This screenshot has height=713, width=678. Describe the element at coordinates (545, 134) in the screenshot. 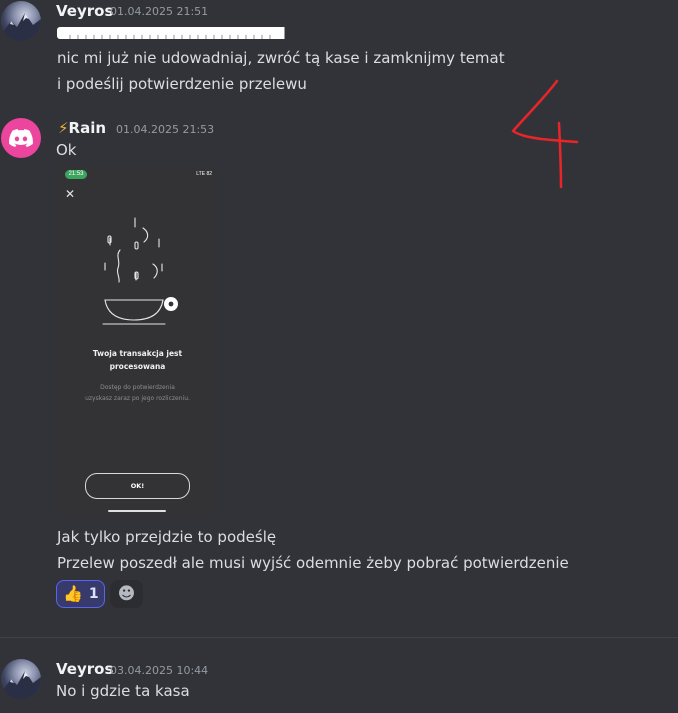

I see `handwritten-annotation-drawing` at that location.